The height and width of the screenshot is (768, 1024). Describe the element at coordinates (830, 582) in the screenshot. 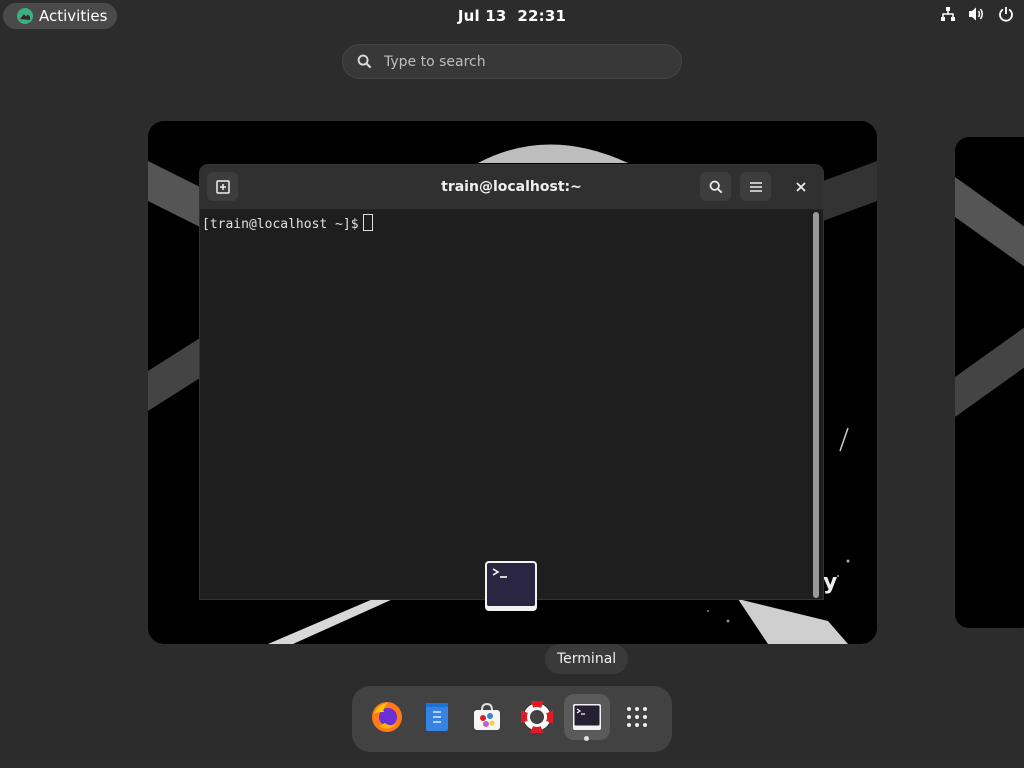

I see `wallpaper-letter: y` at that location.